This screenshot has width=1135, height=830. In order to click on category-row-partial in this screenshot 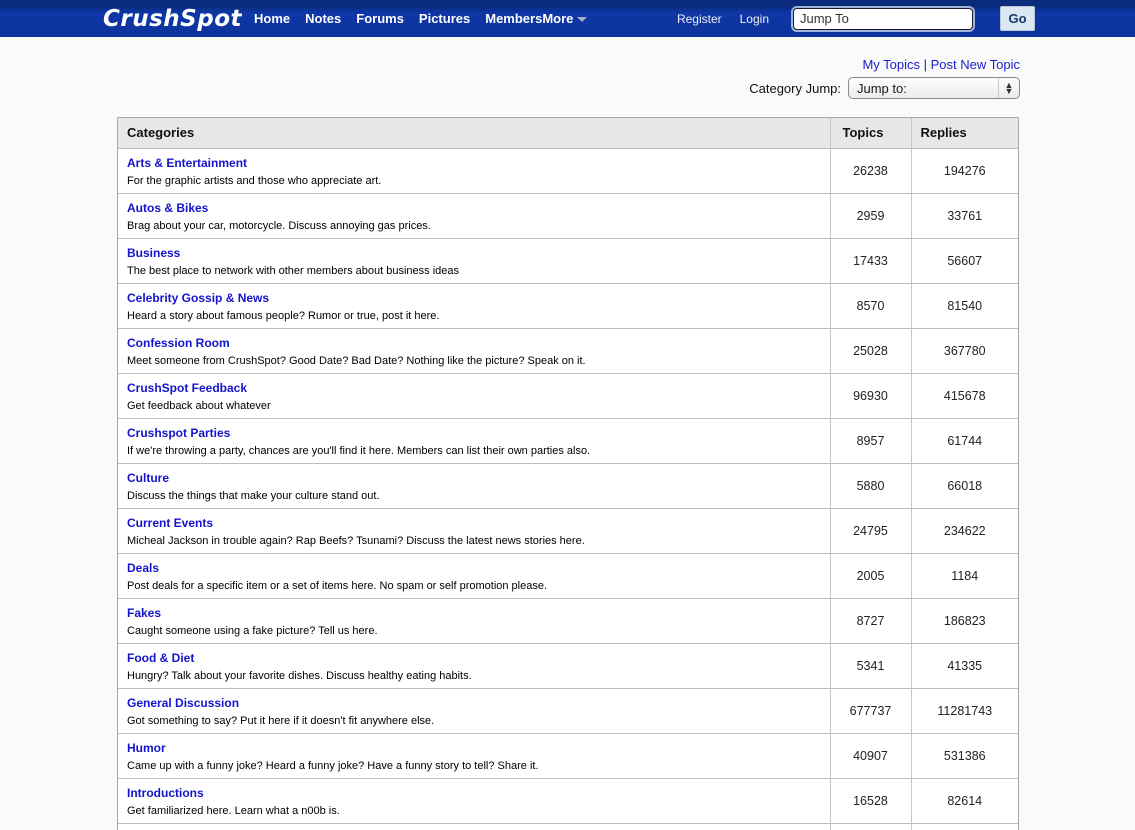, I will do `click(568, 826)`.